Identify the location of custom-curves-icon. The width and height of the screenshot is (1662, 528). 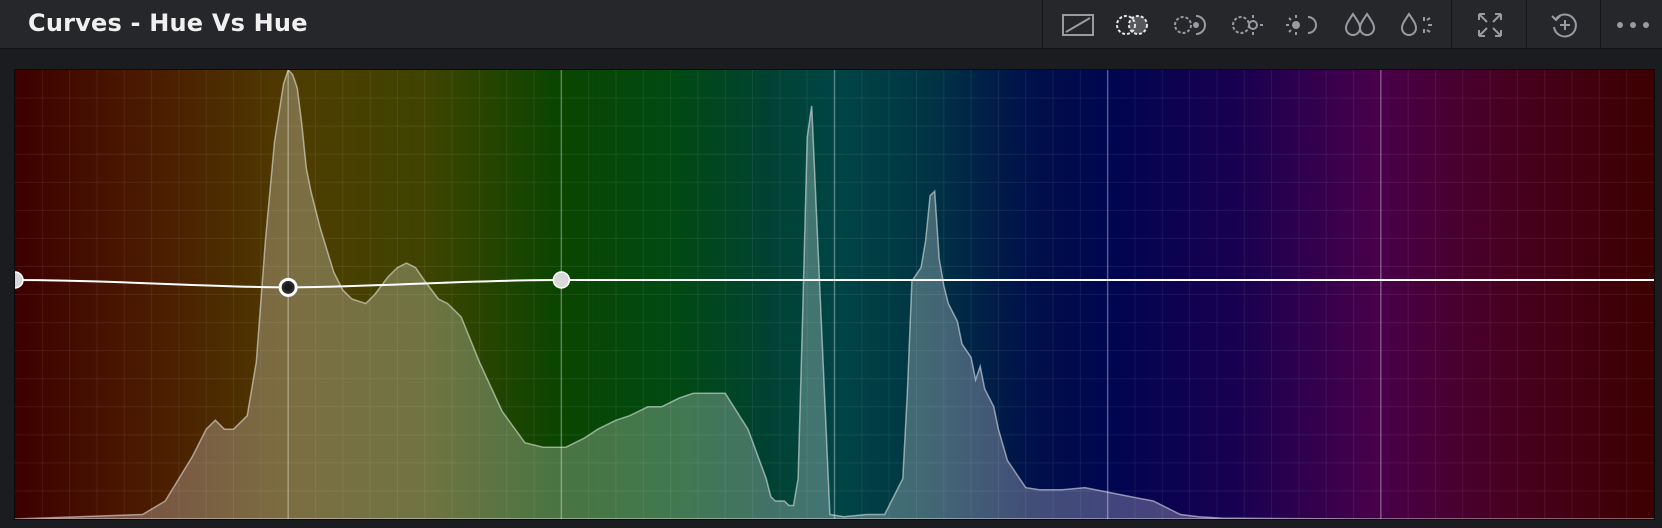
(1078, 25).